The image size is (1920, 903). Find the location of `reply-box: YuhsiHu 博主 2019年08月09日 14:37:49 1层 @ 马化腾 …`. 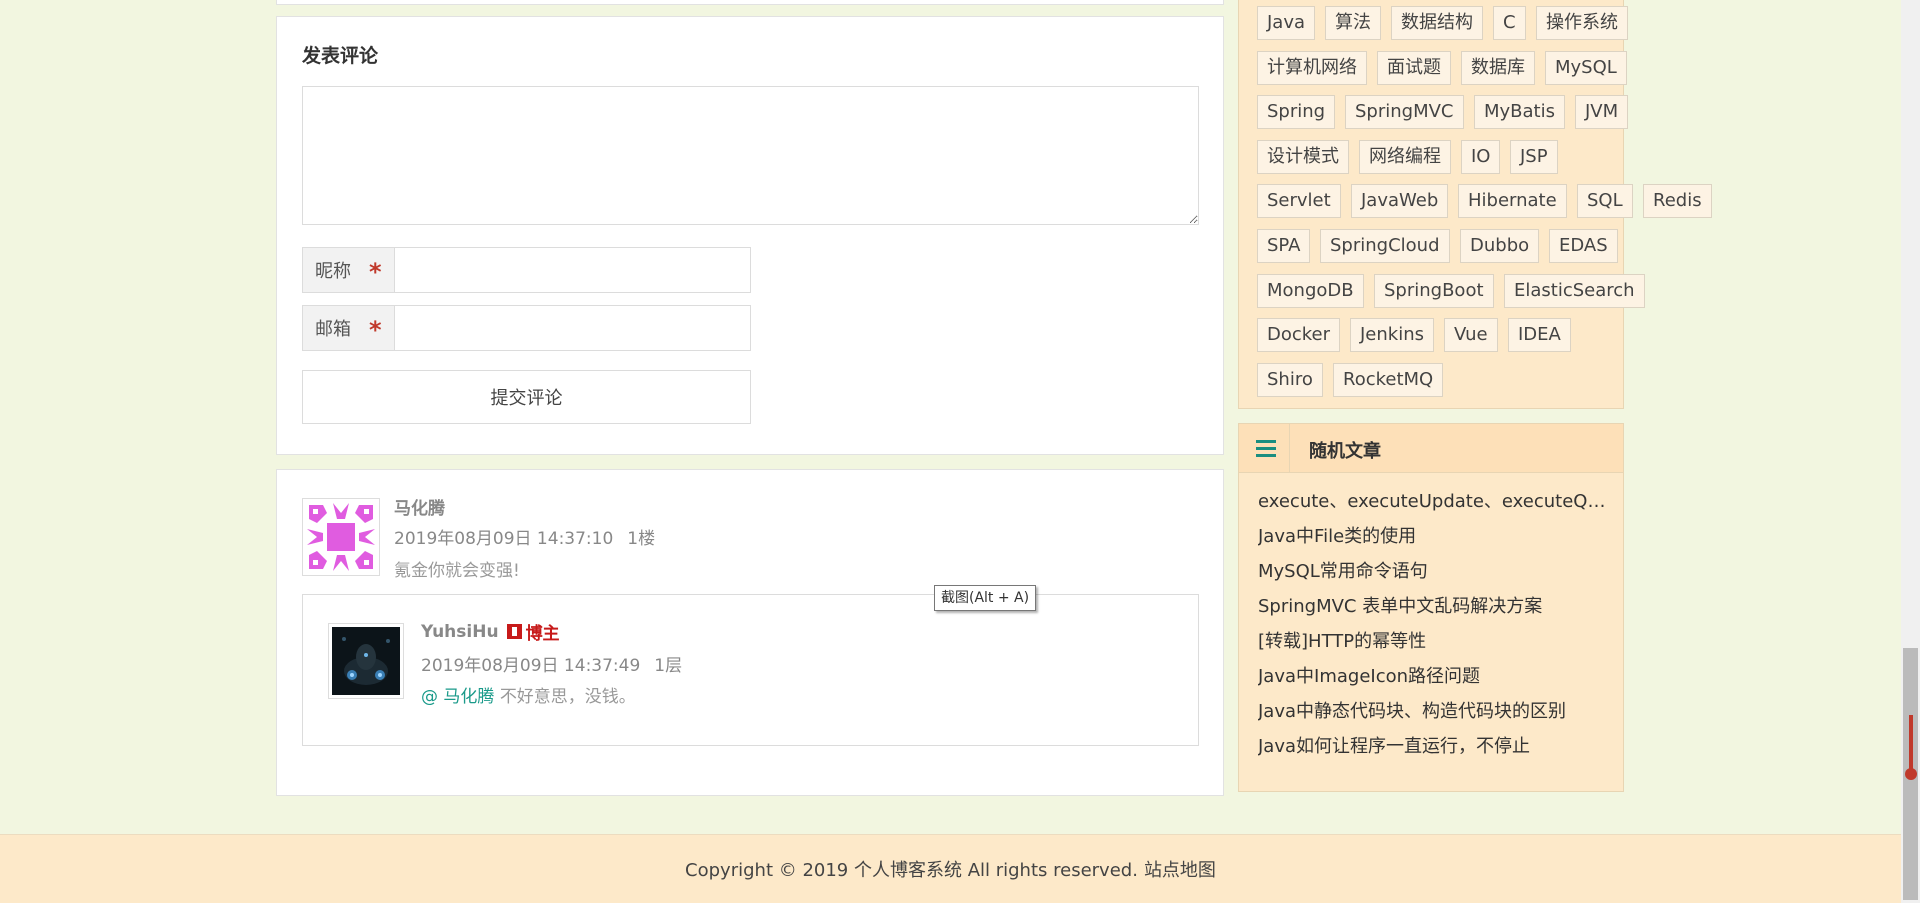

reply-box: YuhsiHu 博主 2019年08月09日 14:37:49 1层 @ 马化腾 … is located at coordinates (750, 670).